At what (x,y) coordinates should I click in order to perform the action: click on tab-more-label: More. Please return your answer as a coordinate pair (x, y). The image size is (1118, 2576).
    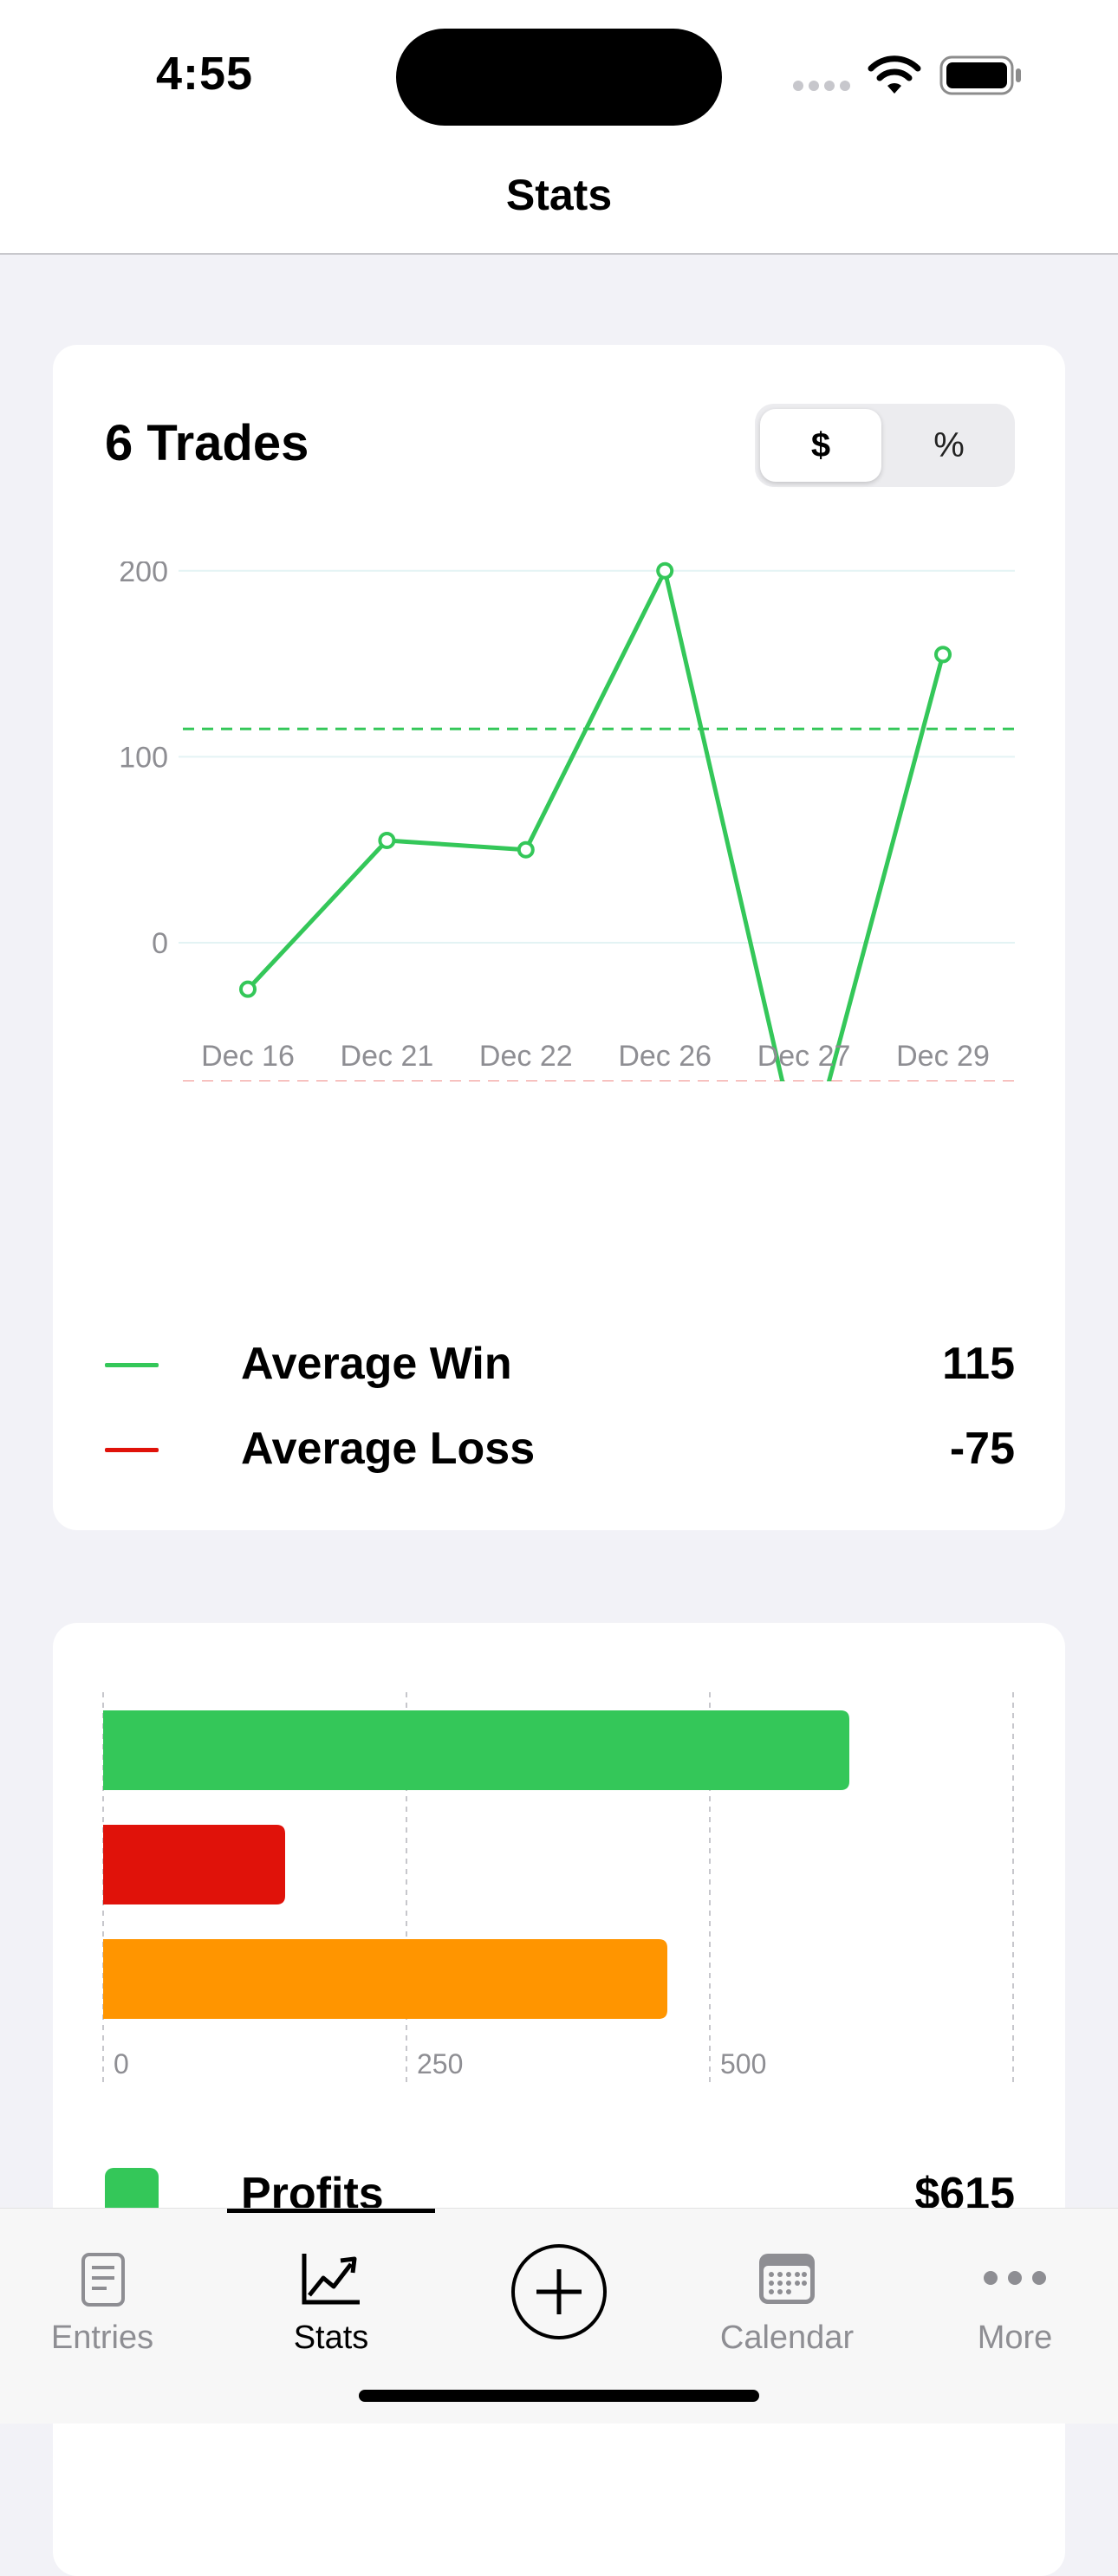
    Looking at the image, I should click on (1015, 2338).